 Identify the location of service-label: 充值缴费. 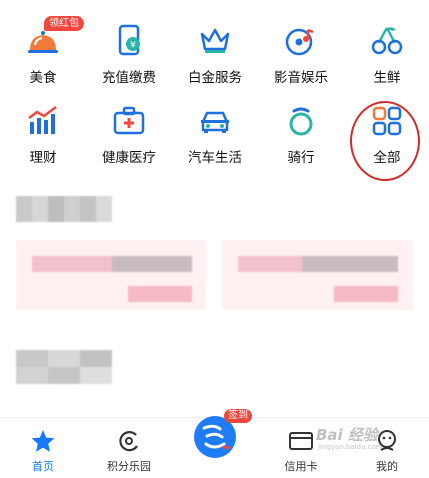
(129, 78).